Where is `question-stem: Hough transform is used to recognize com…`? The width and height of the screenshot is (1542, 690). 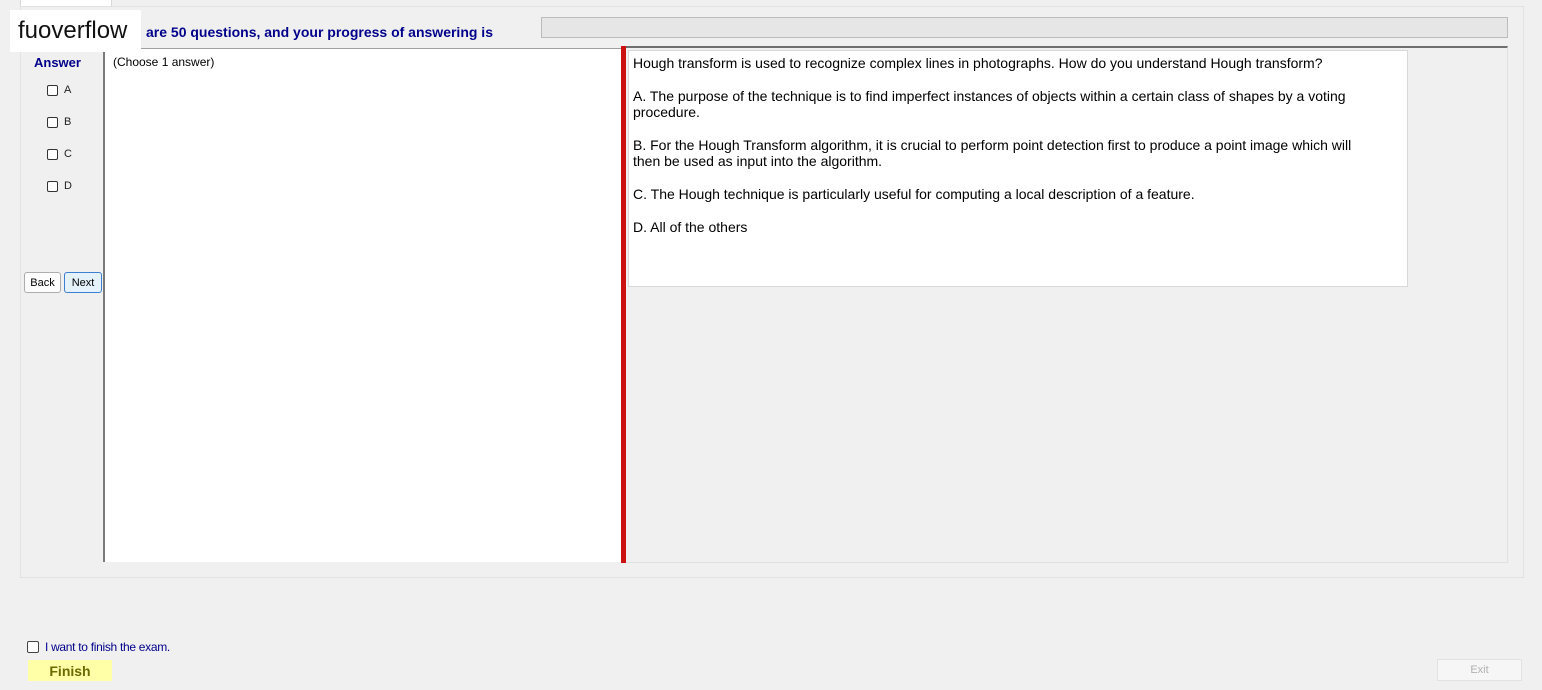
question-stem: Hough transform is used to recognize com… is located at coordinates (978, 63).